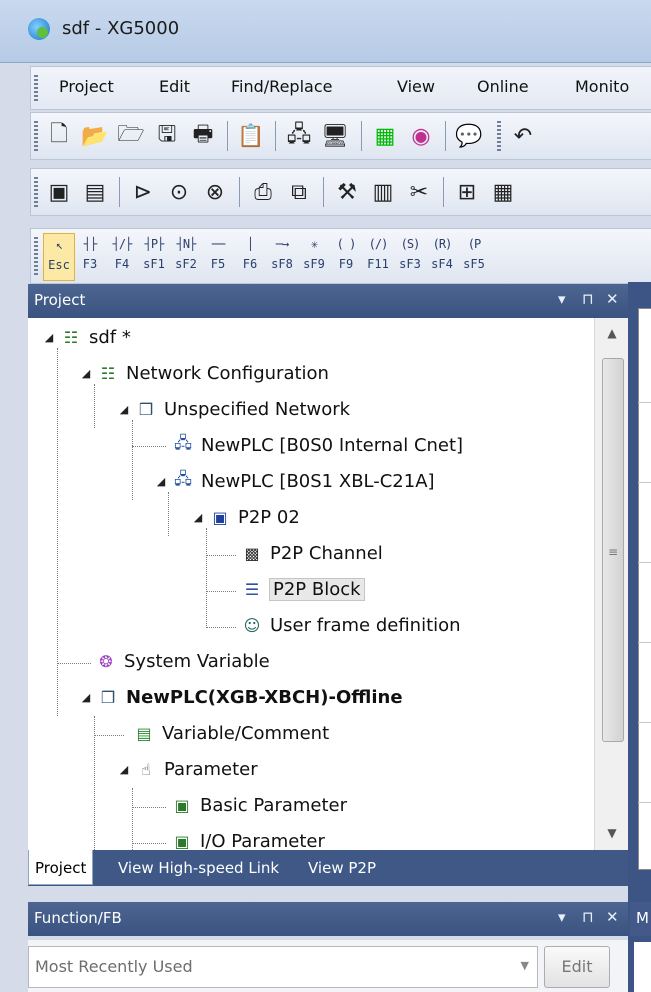 Image resolution: width=651 pixels, height=992 pixels. What do you see at coordinates (523, 136) in the screenshot?
I see `undo-icon: ↶` at bounding box center [523, 136].